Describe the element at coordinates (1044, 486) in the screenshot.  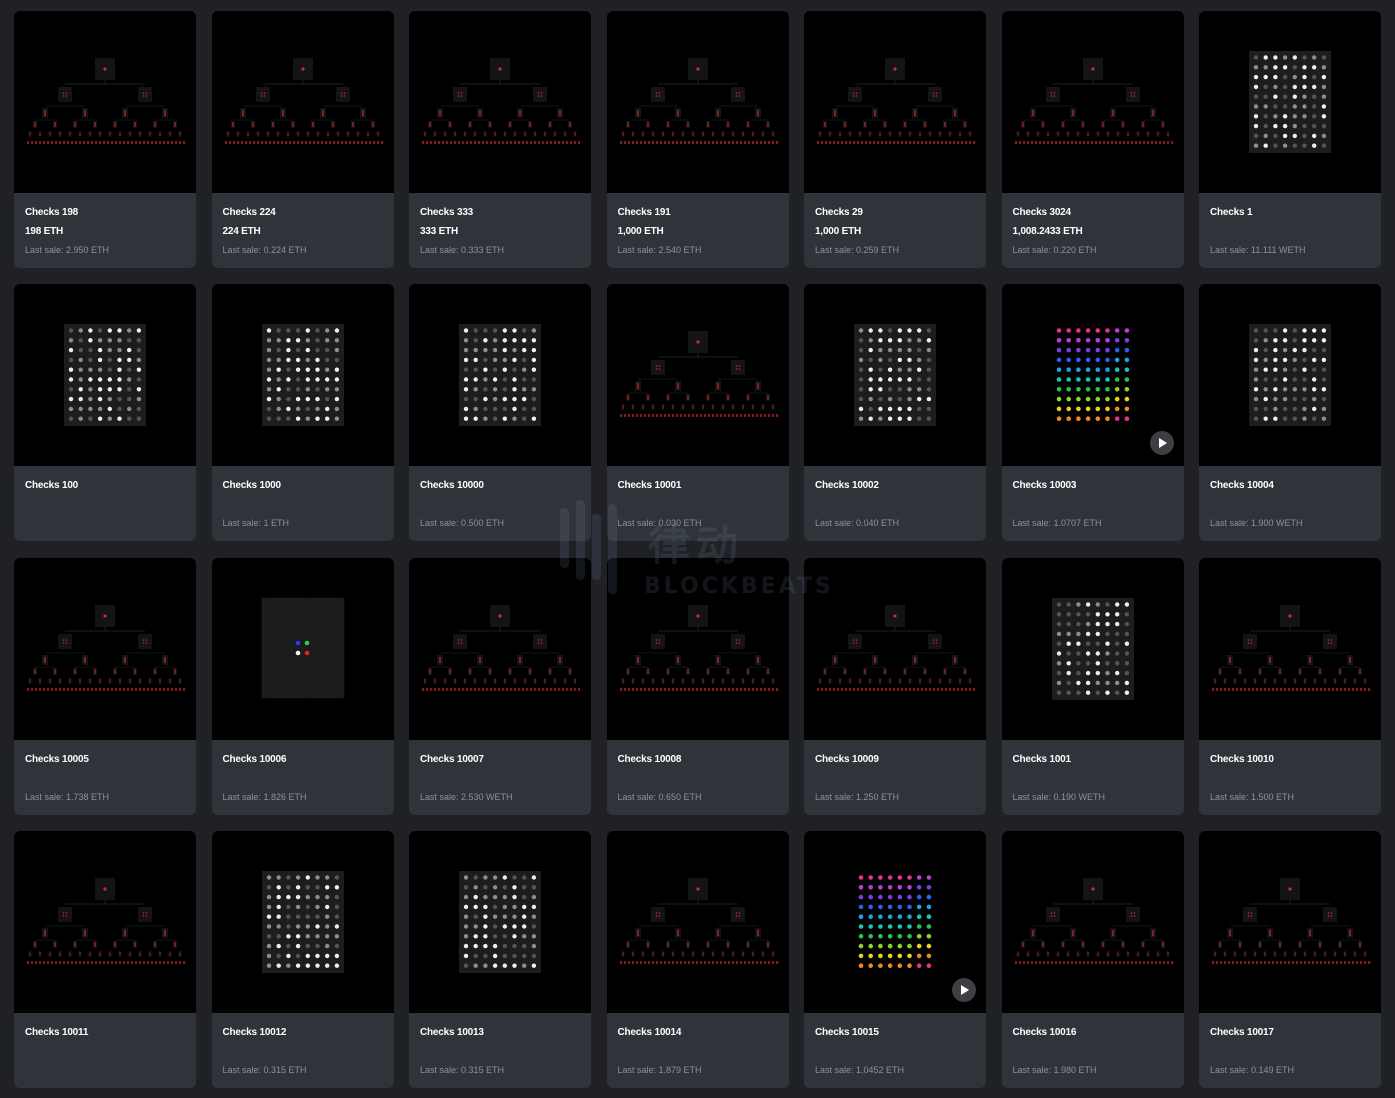
I see `nft-name: Checks 10003` at that location.